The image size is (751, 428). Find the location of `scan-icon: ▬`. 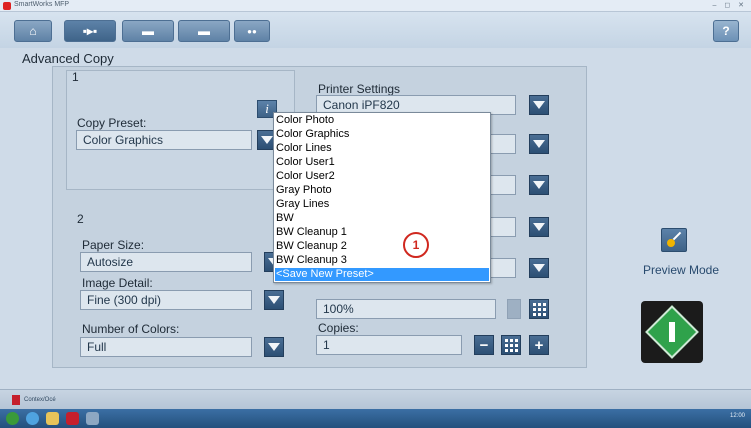

scan-icon: ▬ is located at coordinates (148, 31).